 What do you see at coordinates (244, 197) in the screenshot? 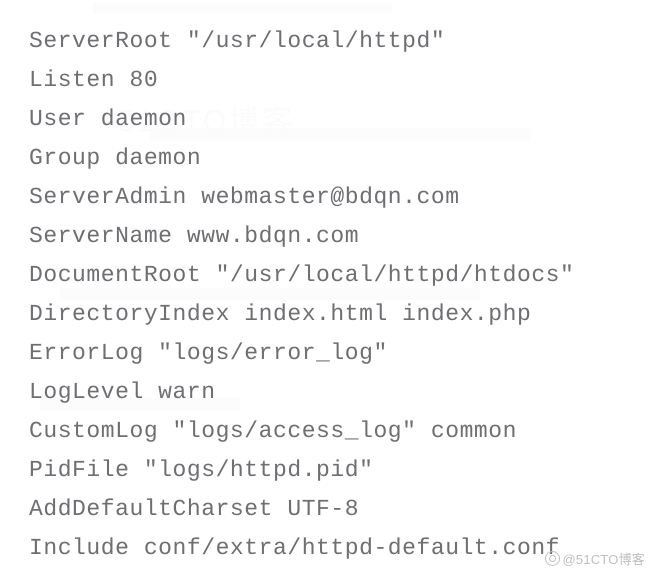
I see `config-line-serveradmin: ServerAdmin webmaster@bdqn.com` at bounding box center [244, 197].